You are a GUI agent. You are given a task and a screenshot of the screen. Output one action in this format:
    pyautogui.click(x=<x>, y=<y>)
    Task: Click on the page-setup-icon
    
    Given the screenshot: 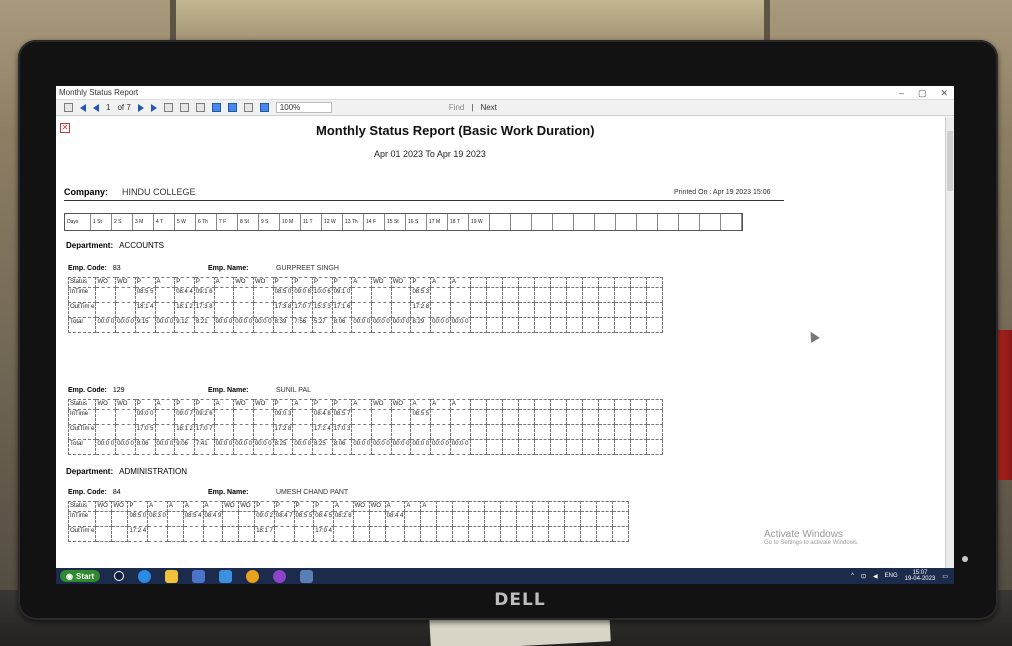 What is the action you would take?
    pyautogui.click(x=248, y=107)
    